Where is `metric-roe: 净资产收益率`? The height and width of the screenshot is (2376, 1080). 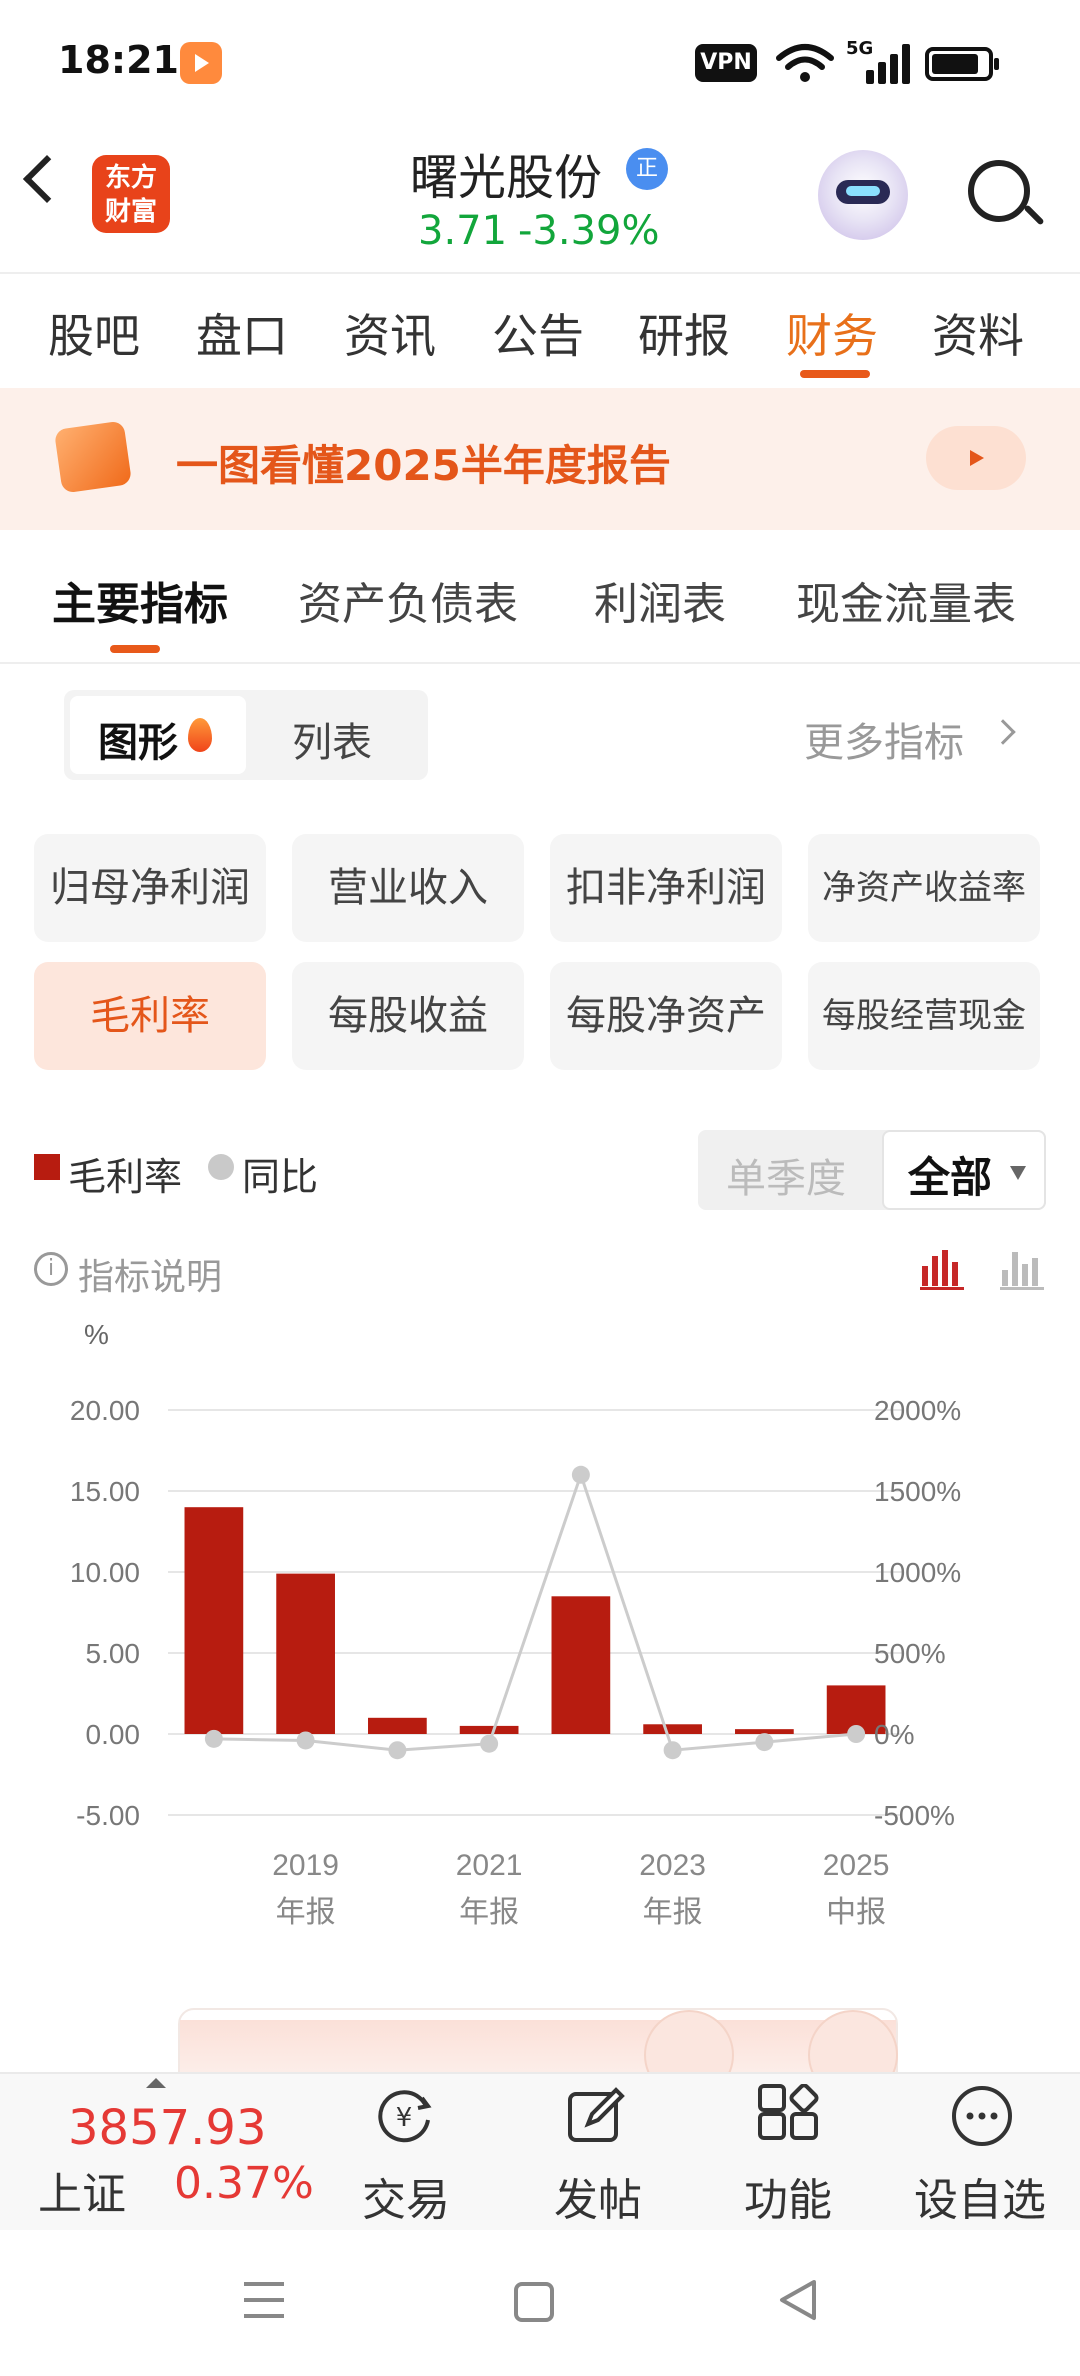
metric-roe: 净资产收益率 is located at coordinates (924, 888).